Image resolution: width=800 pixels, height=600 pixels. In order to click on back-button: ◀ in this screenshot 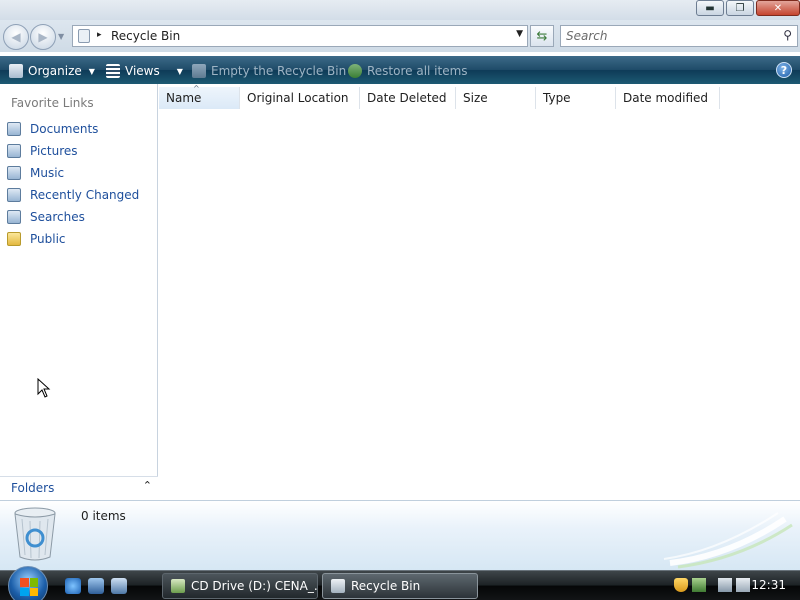, I will do `click(16, 37)`.